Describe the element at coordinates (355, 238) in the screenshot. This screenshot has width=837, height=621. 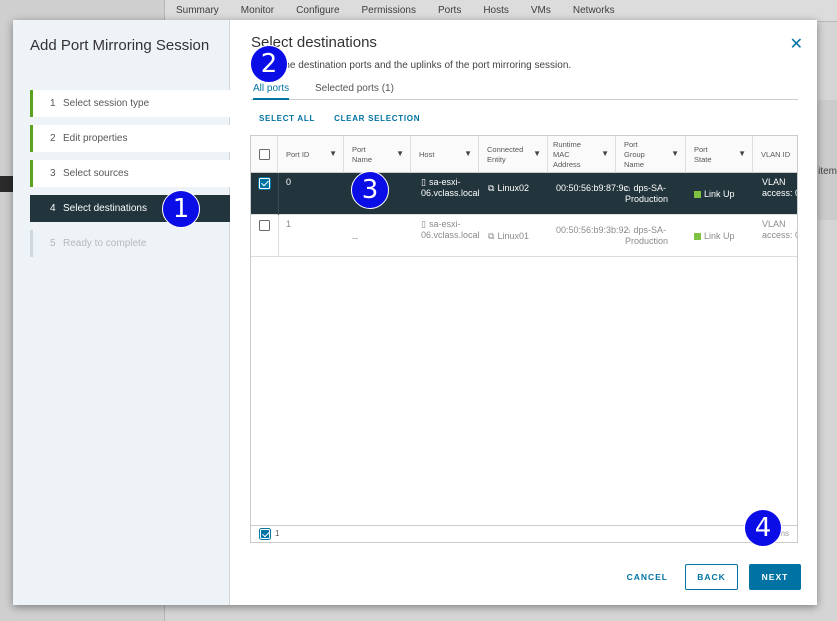
I see `cell-port-name: --` at that location.